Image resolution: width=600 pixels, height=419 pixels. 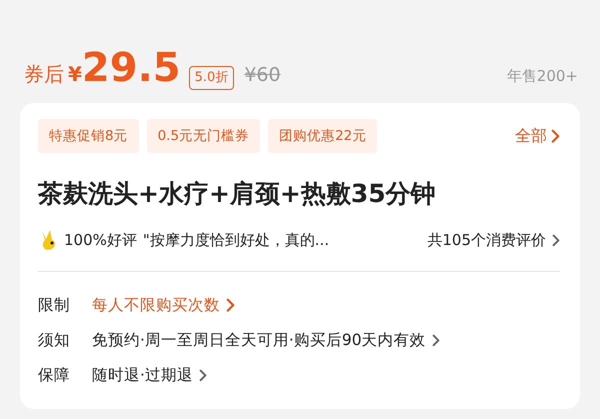 What do you see at coordinates (88, 136) in the screenshot?
I see `promo-tag: 特惠促销8元` at bounding box center [88, 136].